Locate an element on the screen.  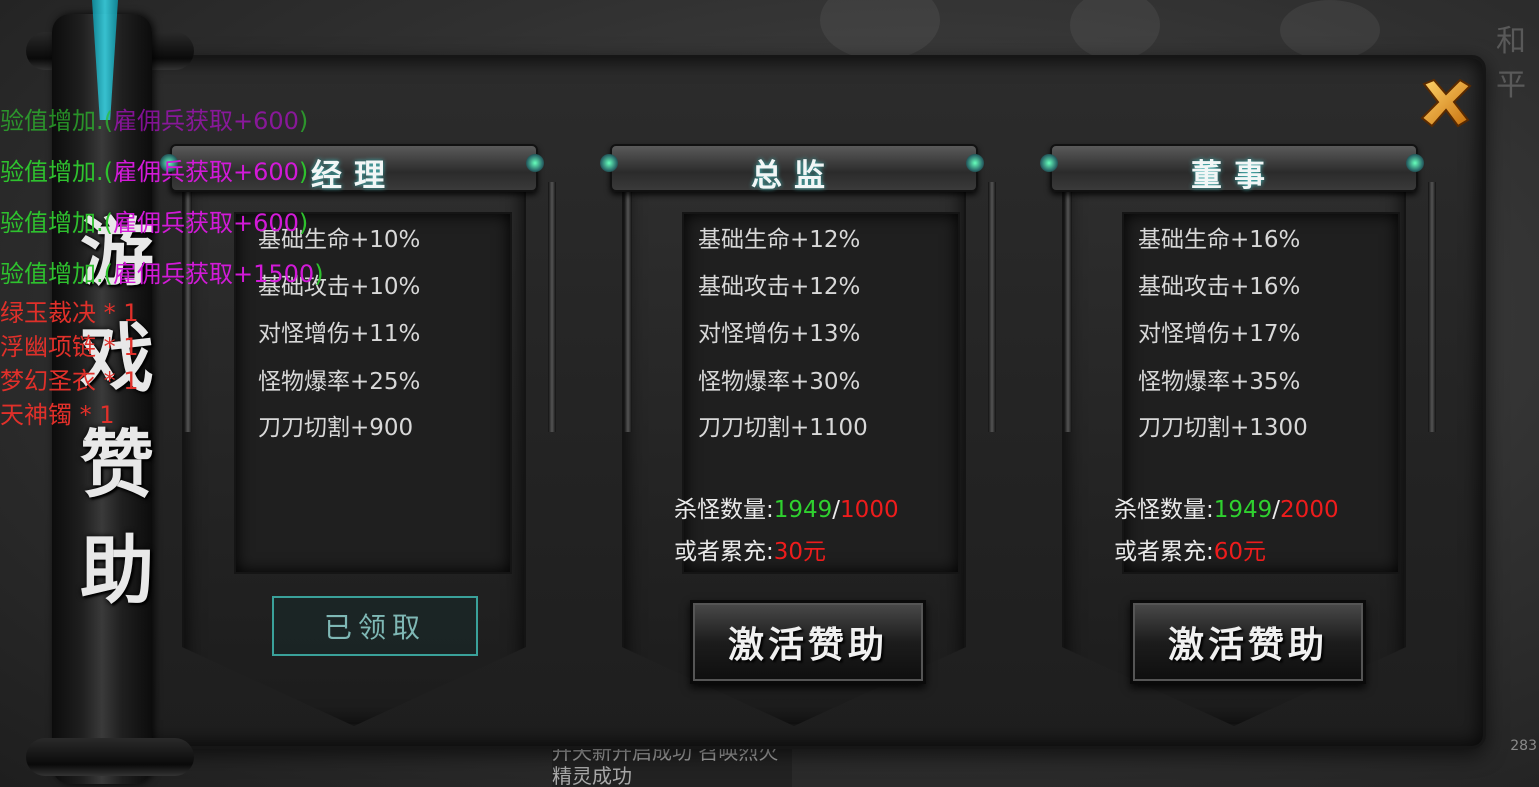
stat-line: 刀刀切割+1300 is located at coordinates (1223, 428).